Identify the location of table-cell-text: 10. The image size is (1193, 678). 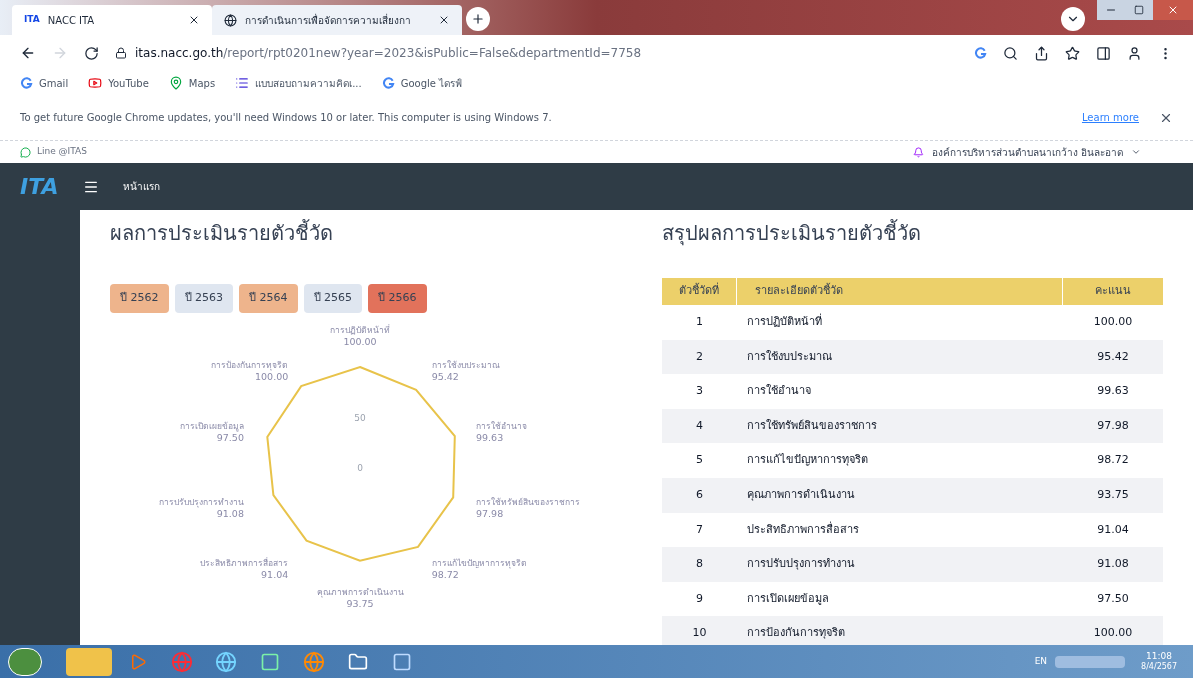
(699, 633).